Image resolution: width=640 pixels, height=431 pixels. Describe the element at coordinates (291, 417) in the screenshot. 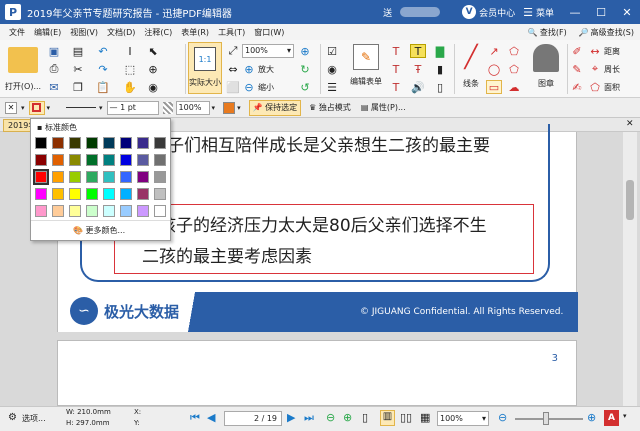

I see `next-page-icon: ▶` at that location.